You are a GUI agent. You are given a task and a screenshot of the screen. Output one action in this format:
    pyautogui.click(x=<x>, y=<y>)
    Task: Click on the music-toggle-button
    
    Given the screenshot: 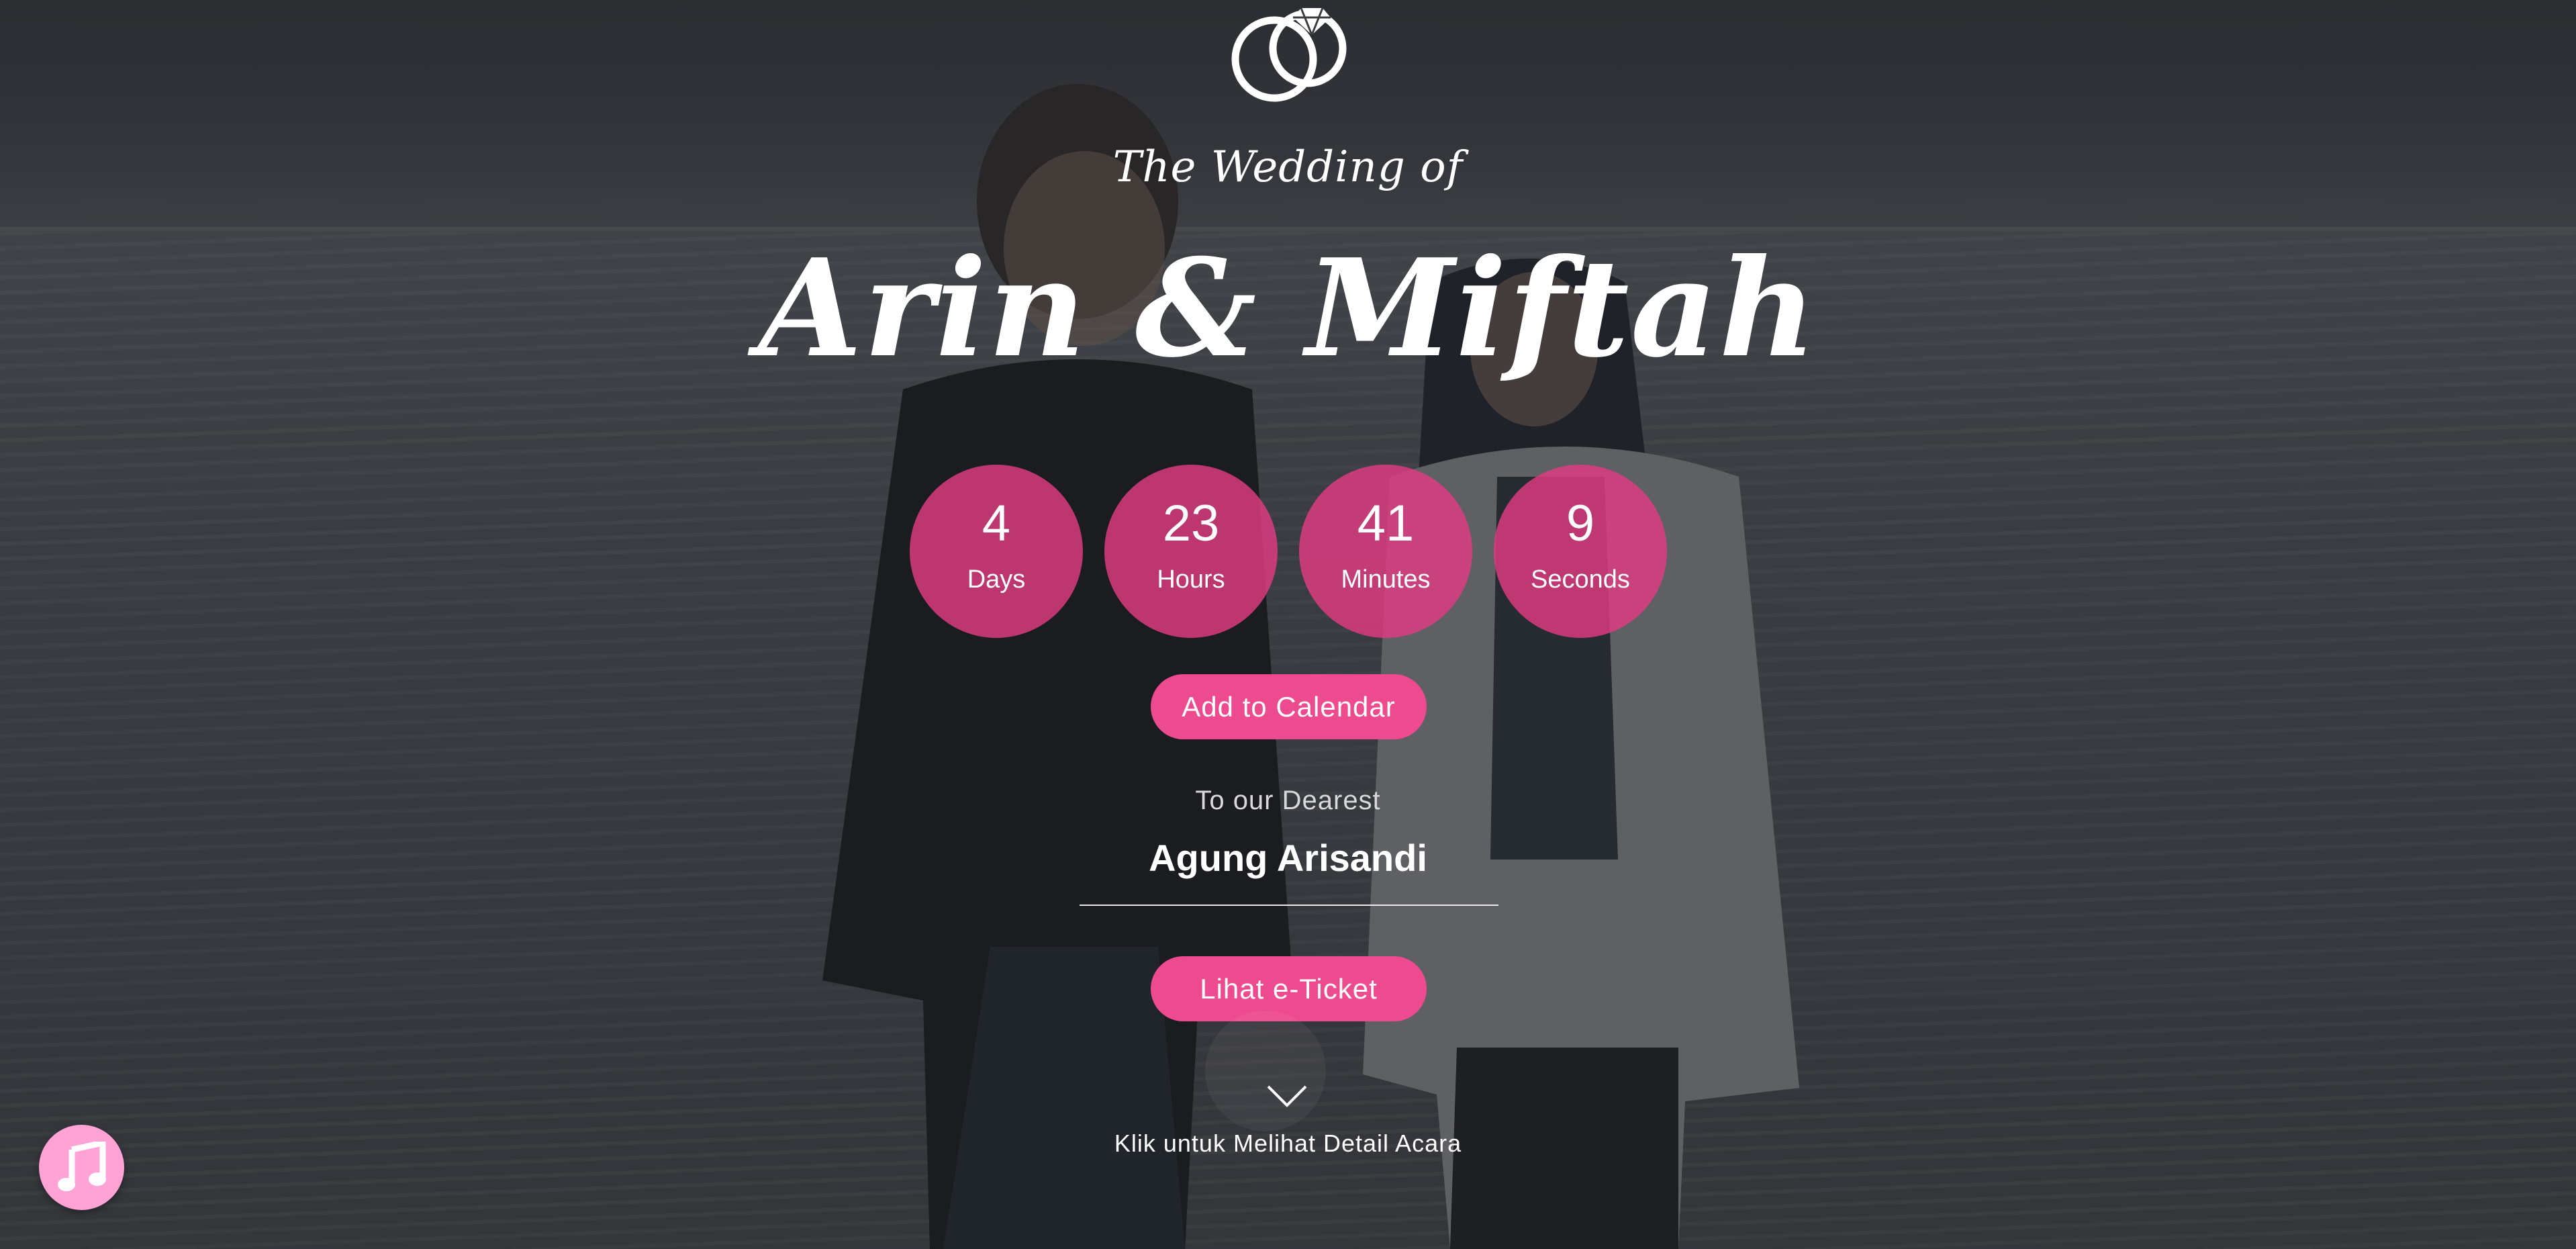 What is the action you would take?
    pyautogui.click(x=81, y=1167)
    